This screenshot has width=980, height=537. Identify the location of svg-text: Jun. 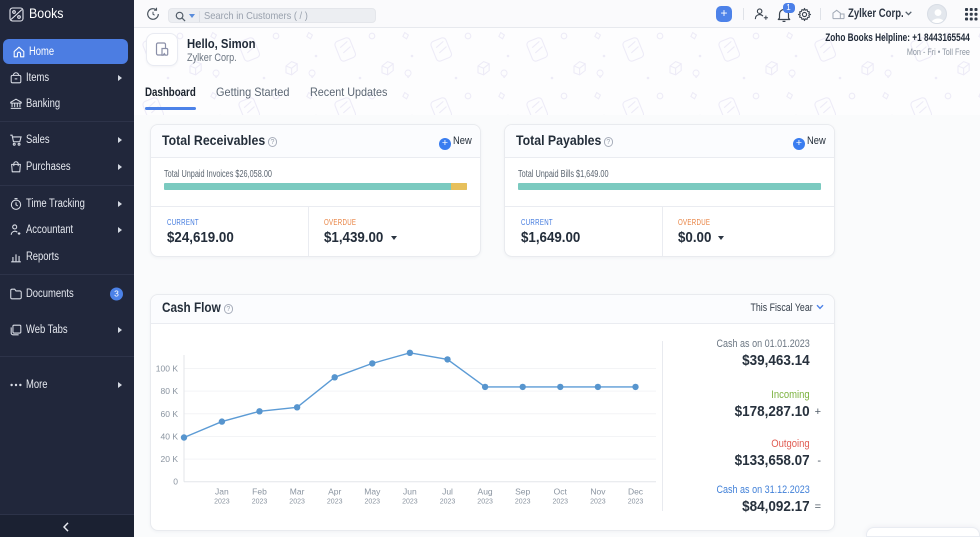
(410, 492).